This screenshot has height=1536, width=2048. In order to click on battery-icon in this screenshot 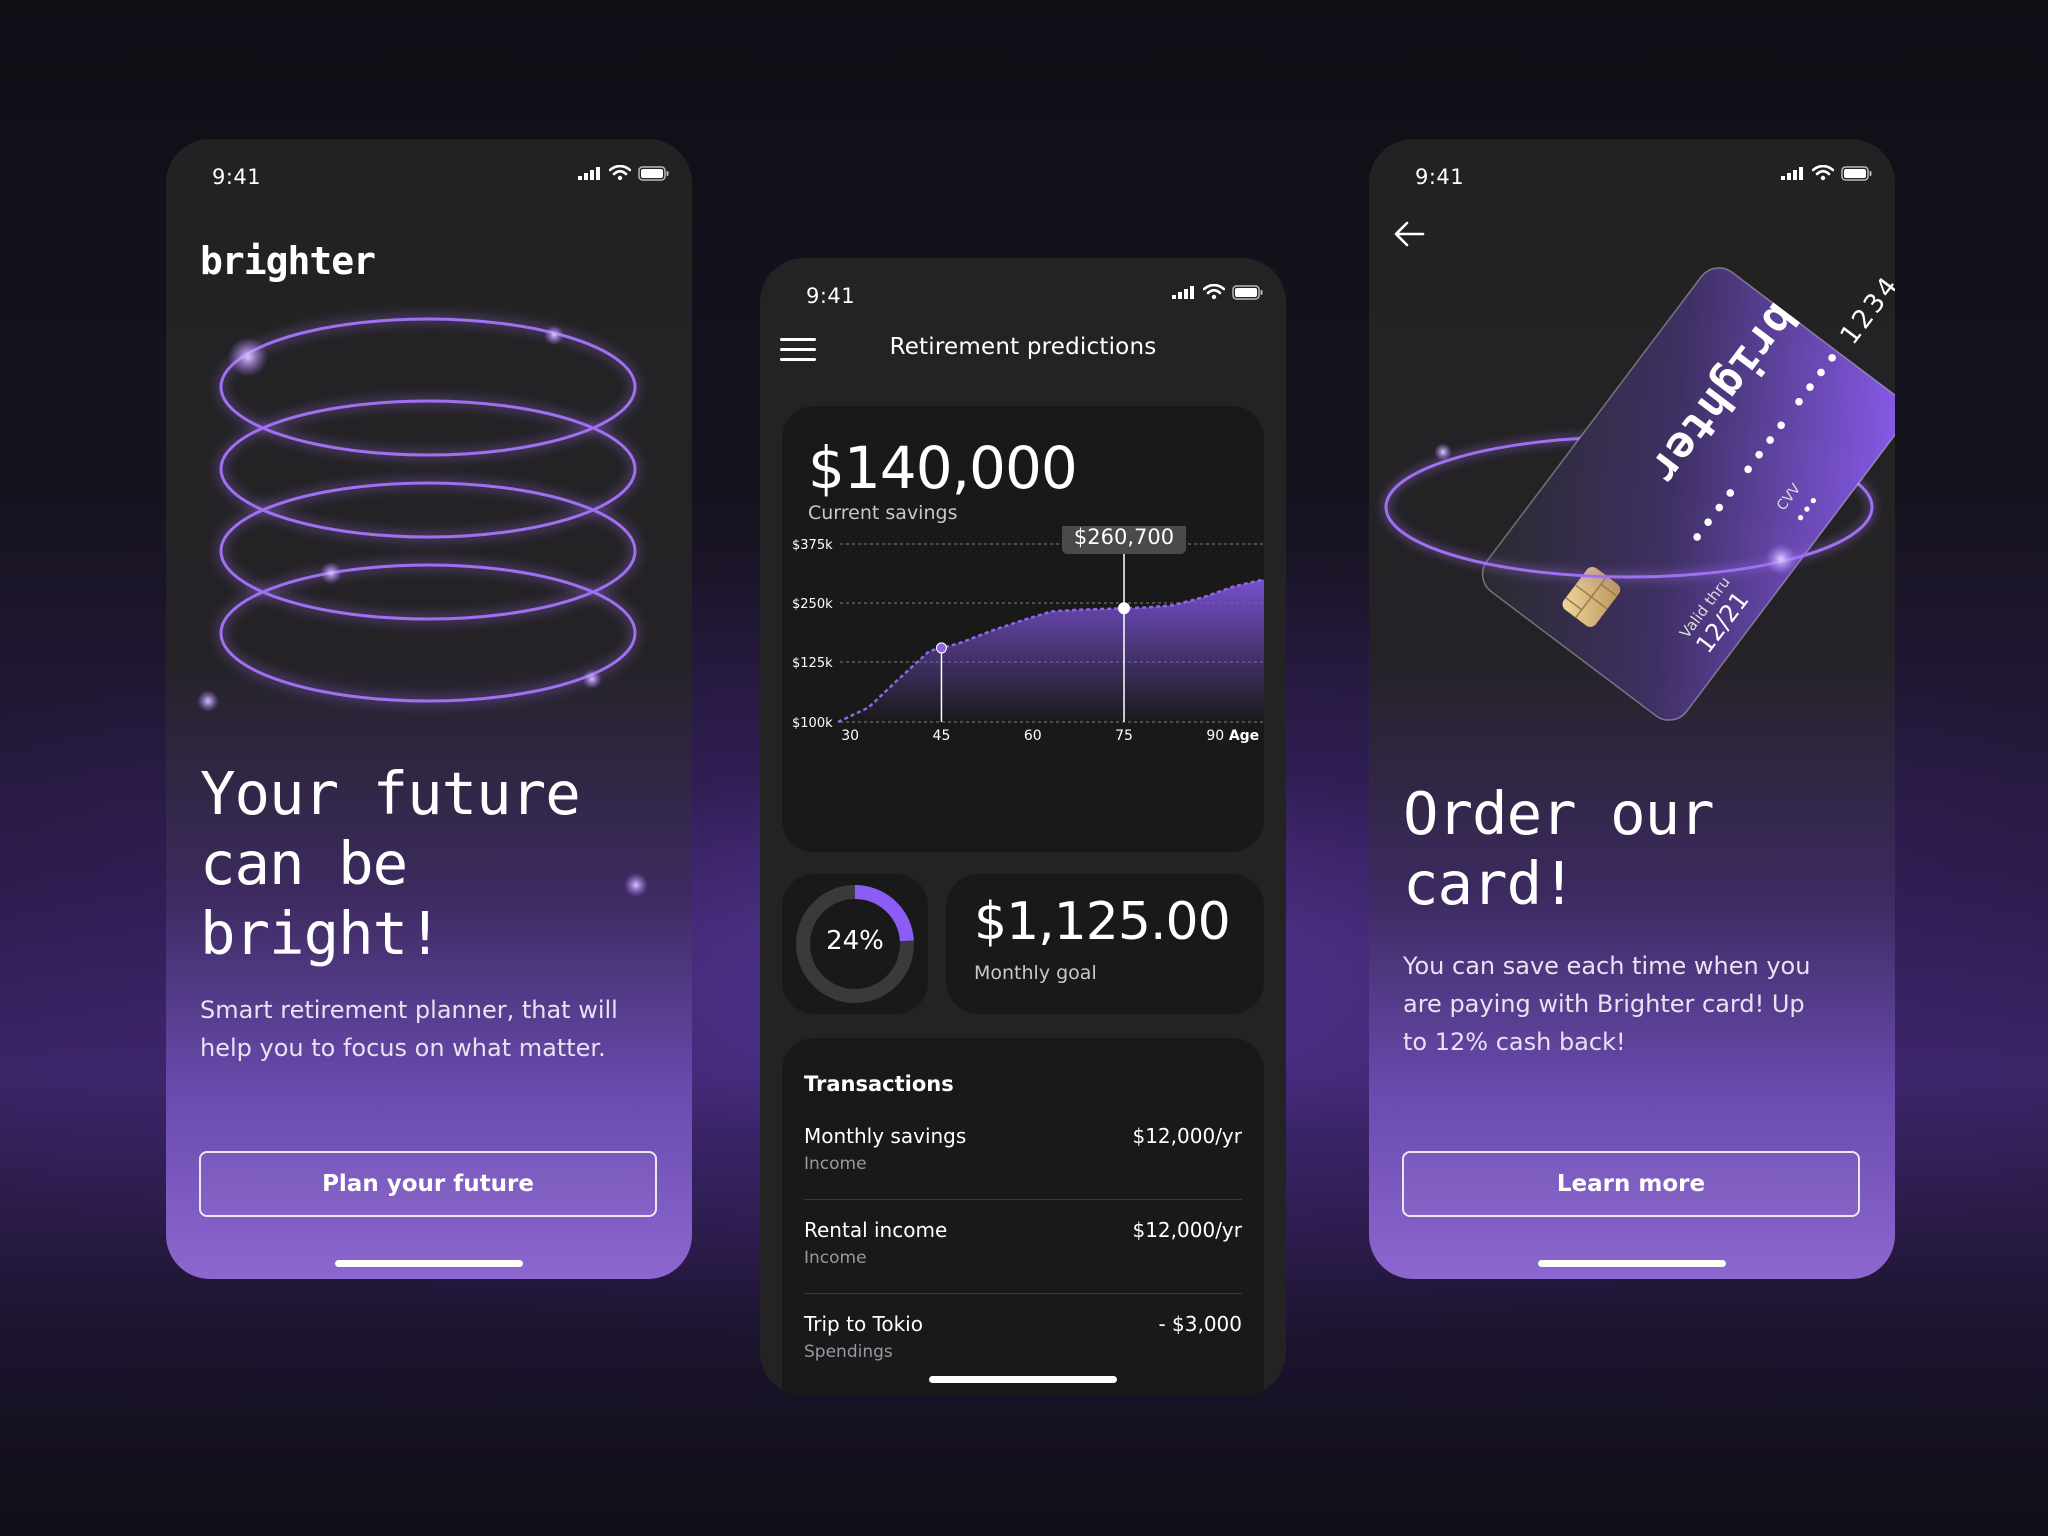, I will do `click(1248, 292)`.